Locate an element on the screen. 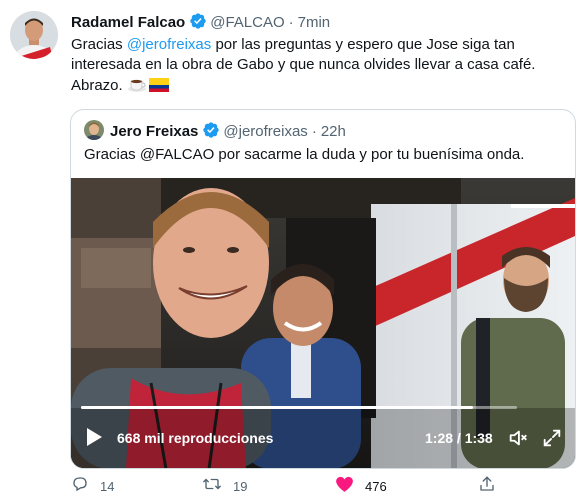 Image resolution: width=584 pixels, height=504 pixels. quoted-time: 22h is located at coordinates (333, 131).